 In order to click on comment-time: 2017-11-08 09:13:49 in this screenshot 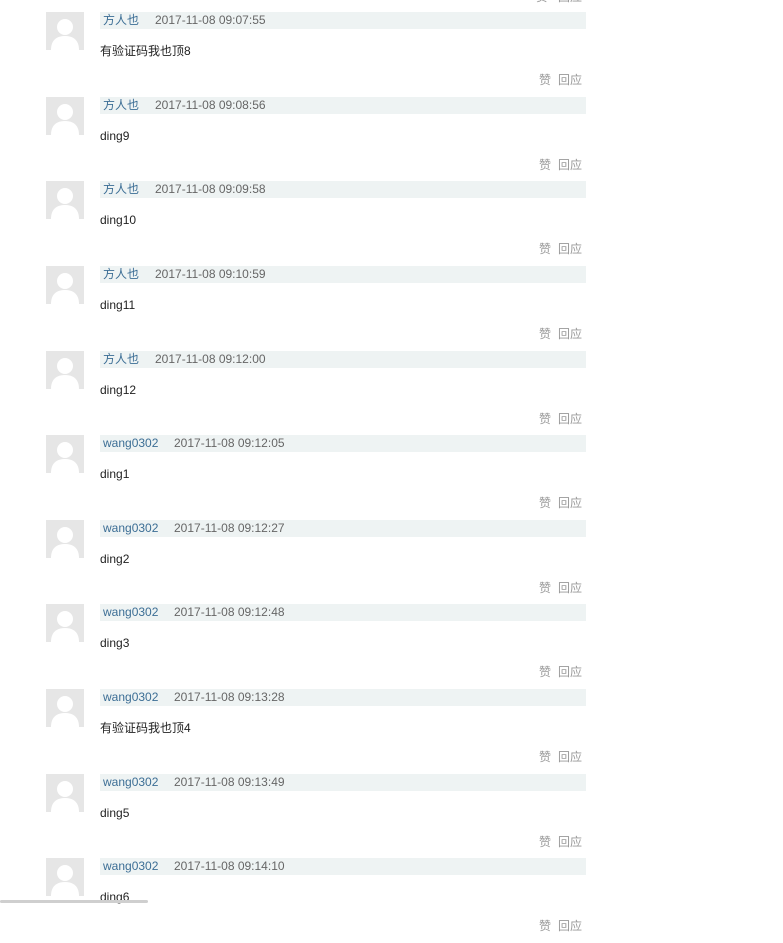, I will do `click(229, 782)`.